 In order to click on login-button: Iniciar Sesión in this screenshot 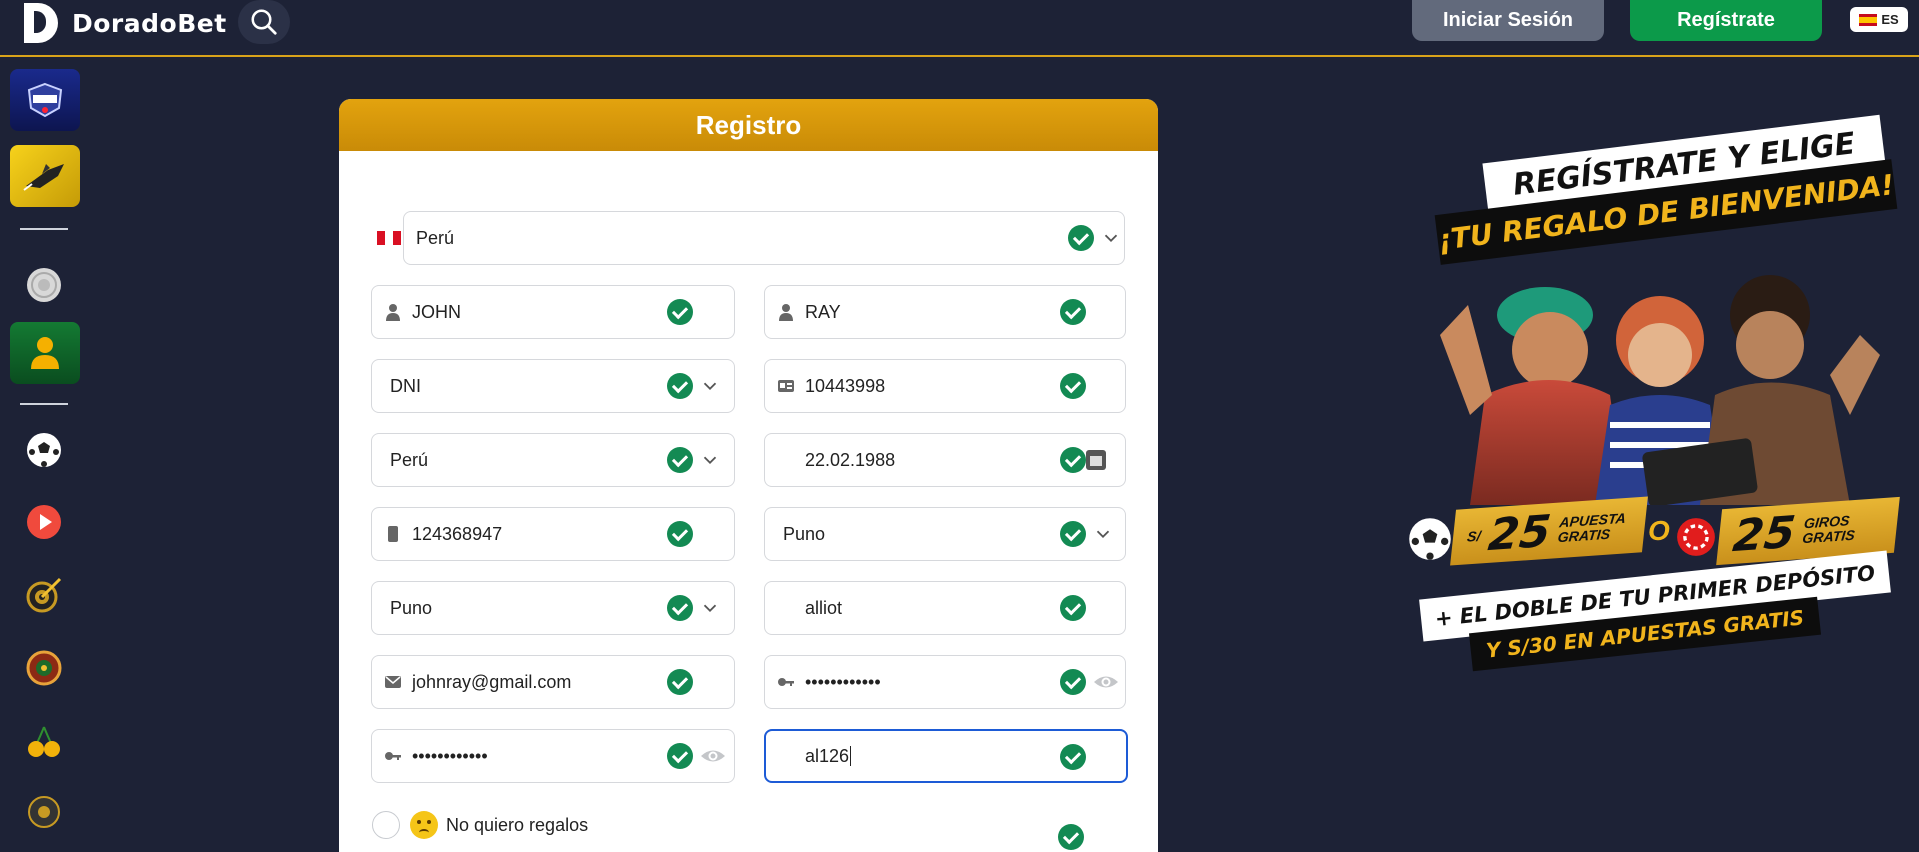, I will do `click(1508, 20)`.